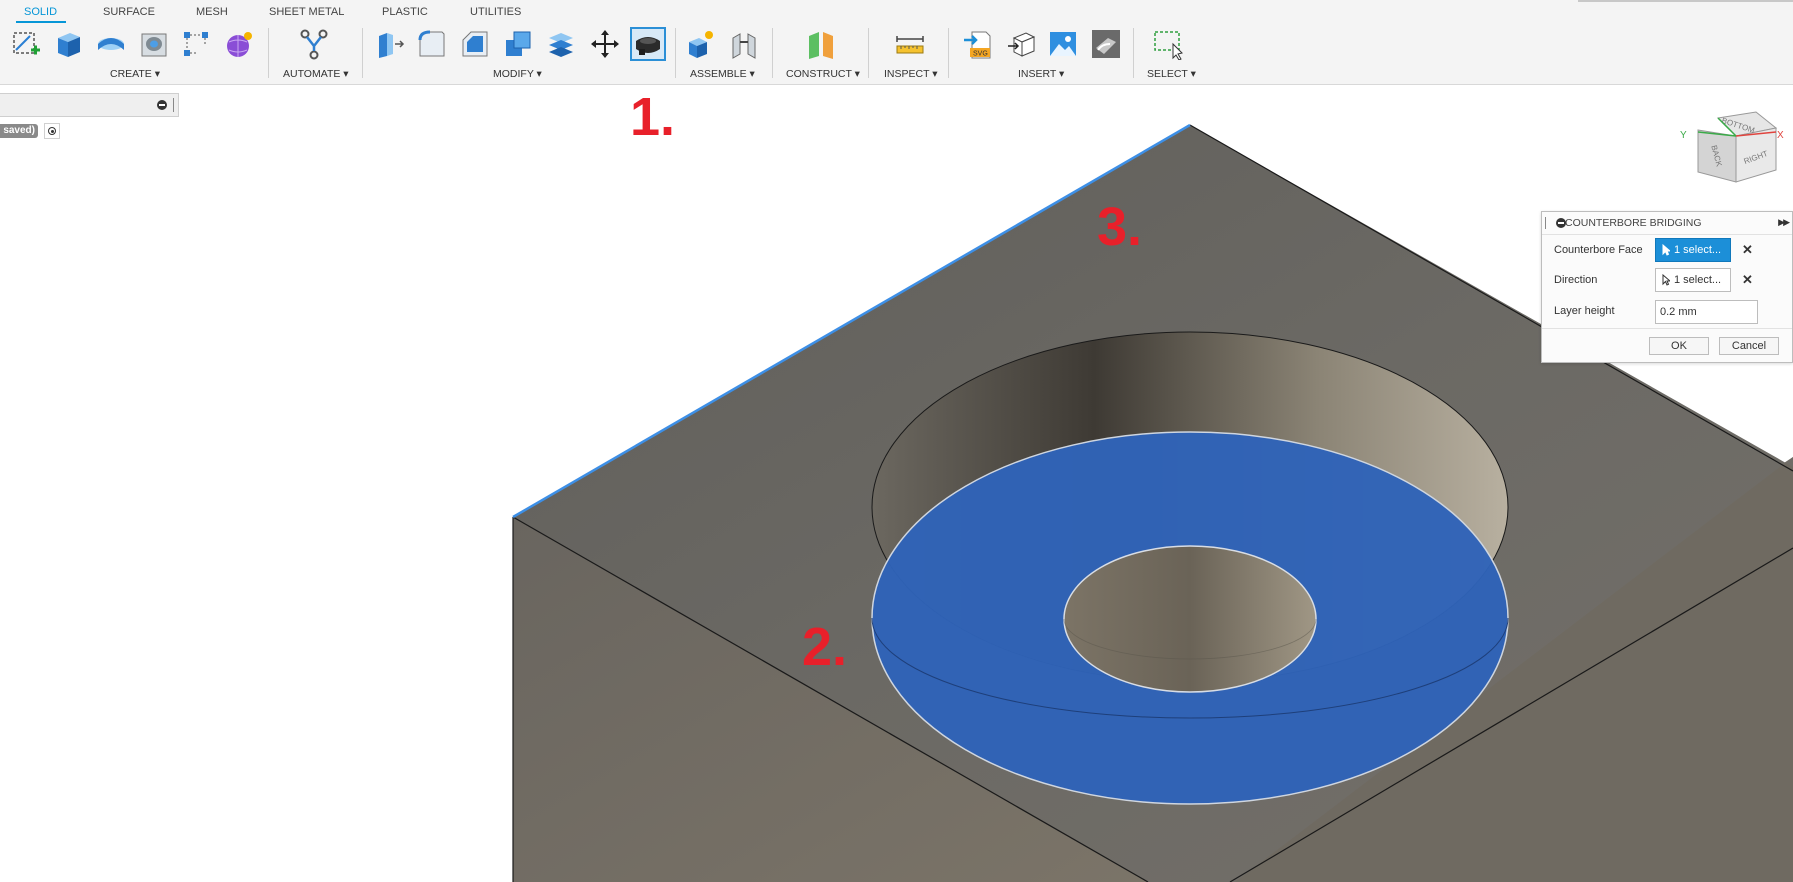 This screenshot has height=882, width=1793. Describe the element at coordinates (432, 44) in the screenshot. I see `fillet-icon` at that location.